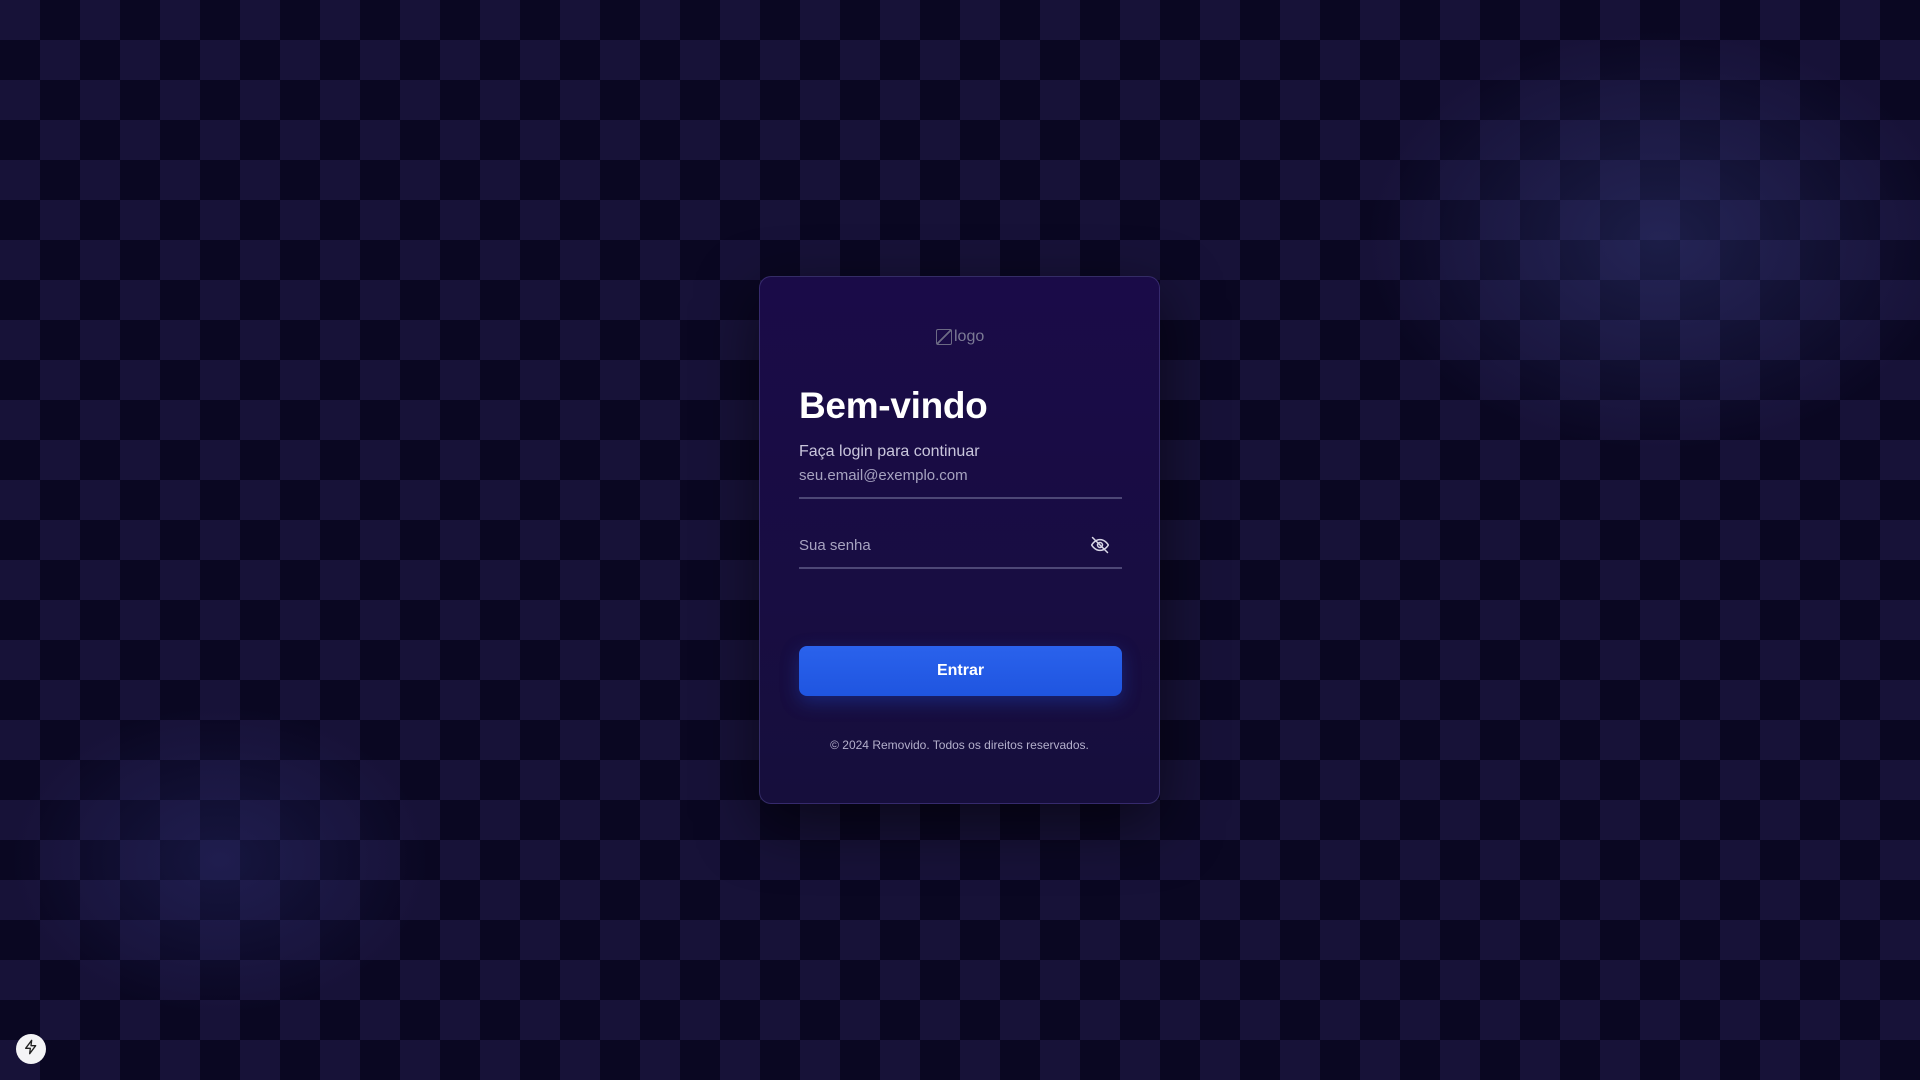  What do you see at coordinates (939, 545) in the screenshot?
I see `password-input` at bounding box center [939, 545].